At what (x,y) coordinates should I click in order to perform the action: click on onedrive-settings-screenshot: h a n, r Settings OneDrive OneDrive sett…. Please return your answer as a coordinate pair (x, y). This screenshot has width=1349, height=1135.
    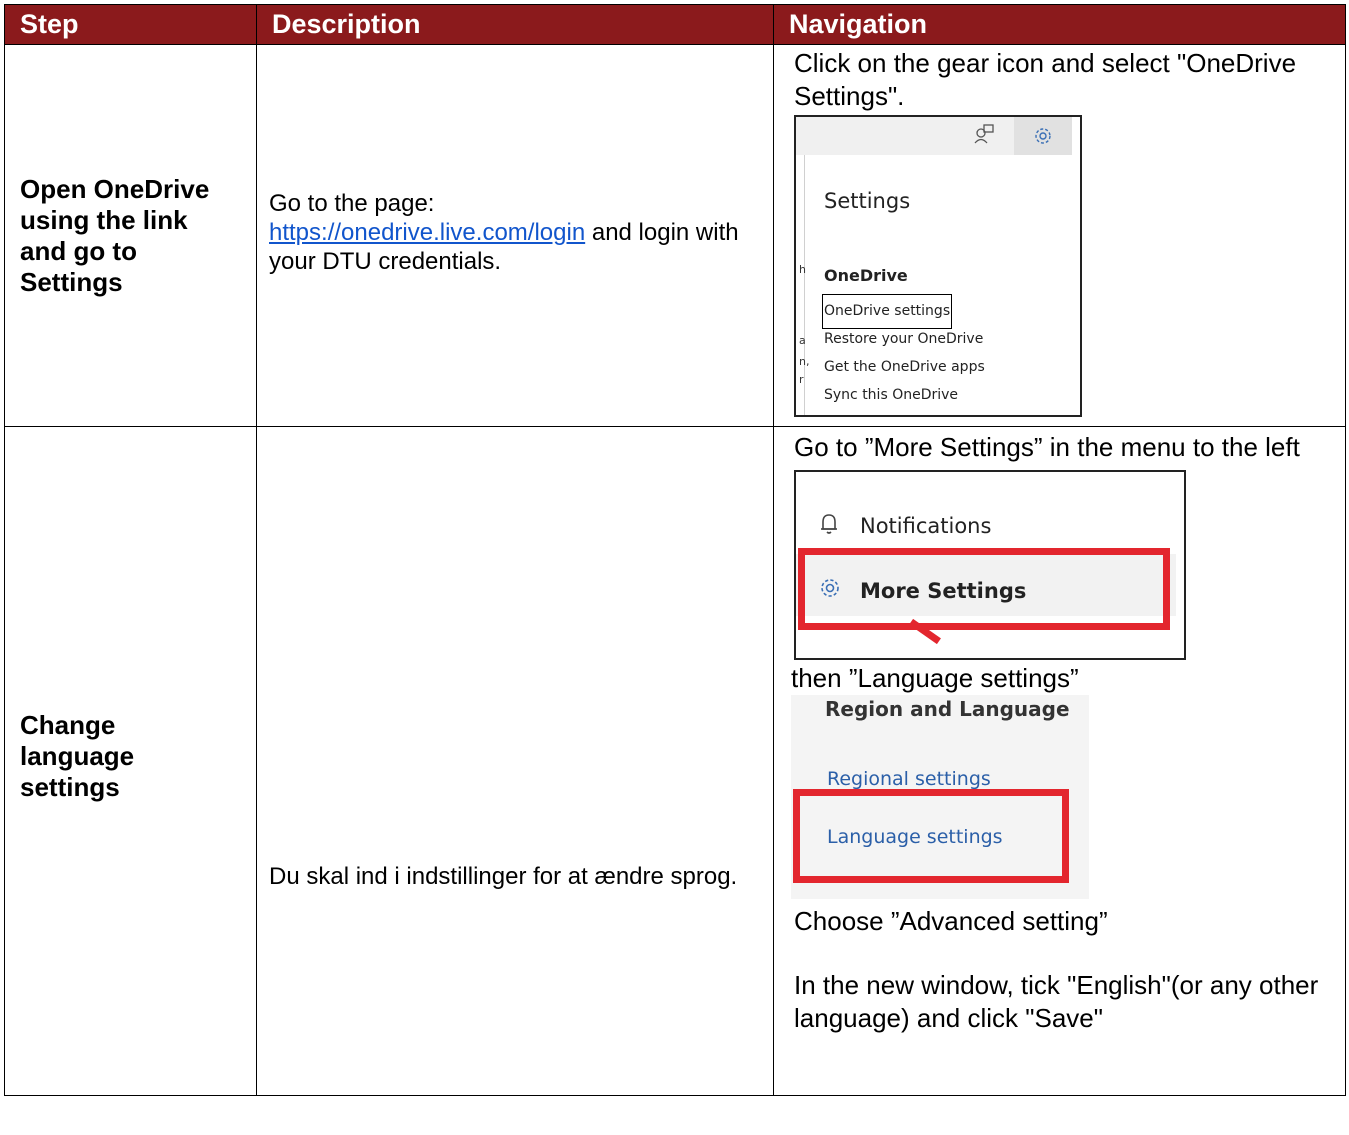
    Looking at the image, I should click on (938, 266).